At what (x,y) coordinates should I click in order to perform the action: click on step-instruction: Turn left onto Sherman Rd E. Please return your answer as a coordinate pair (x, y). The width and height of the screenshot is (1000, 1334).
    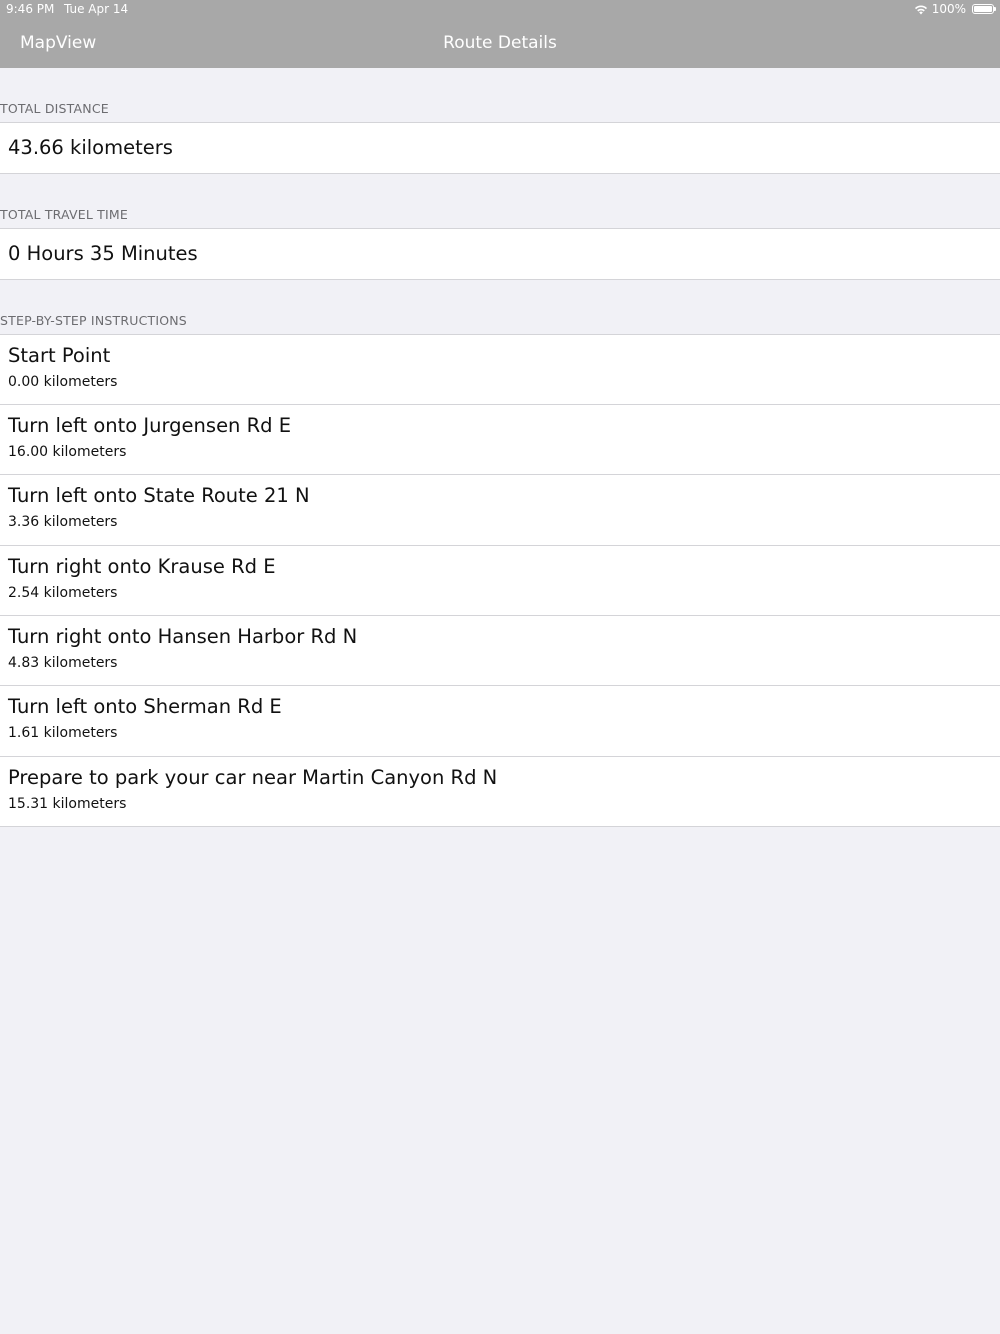
    Looking at the image, I should click on (145, 706).